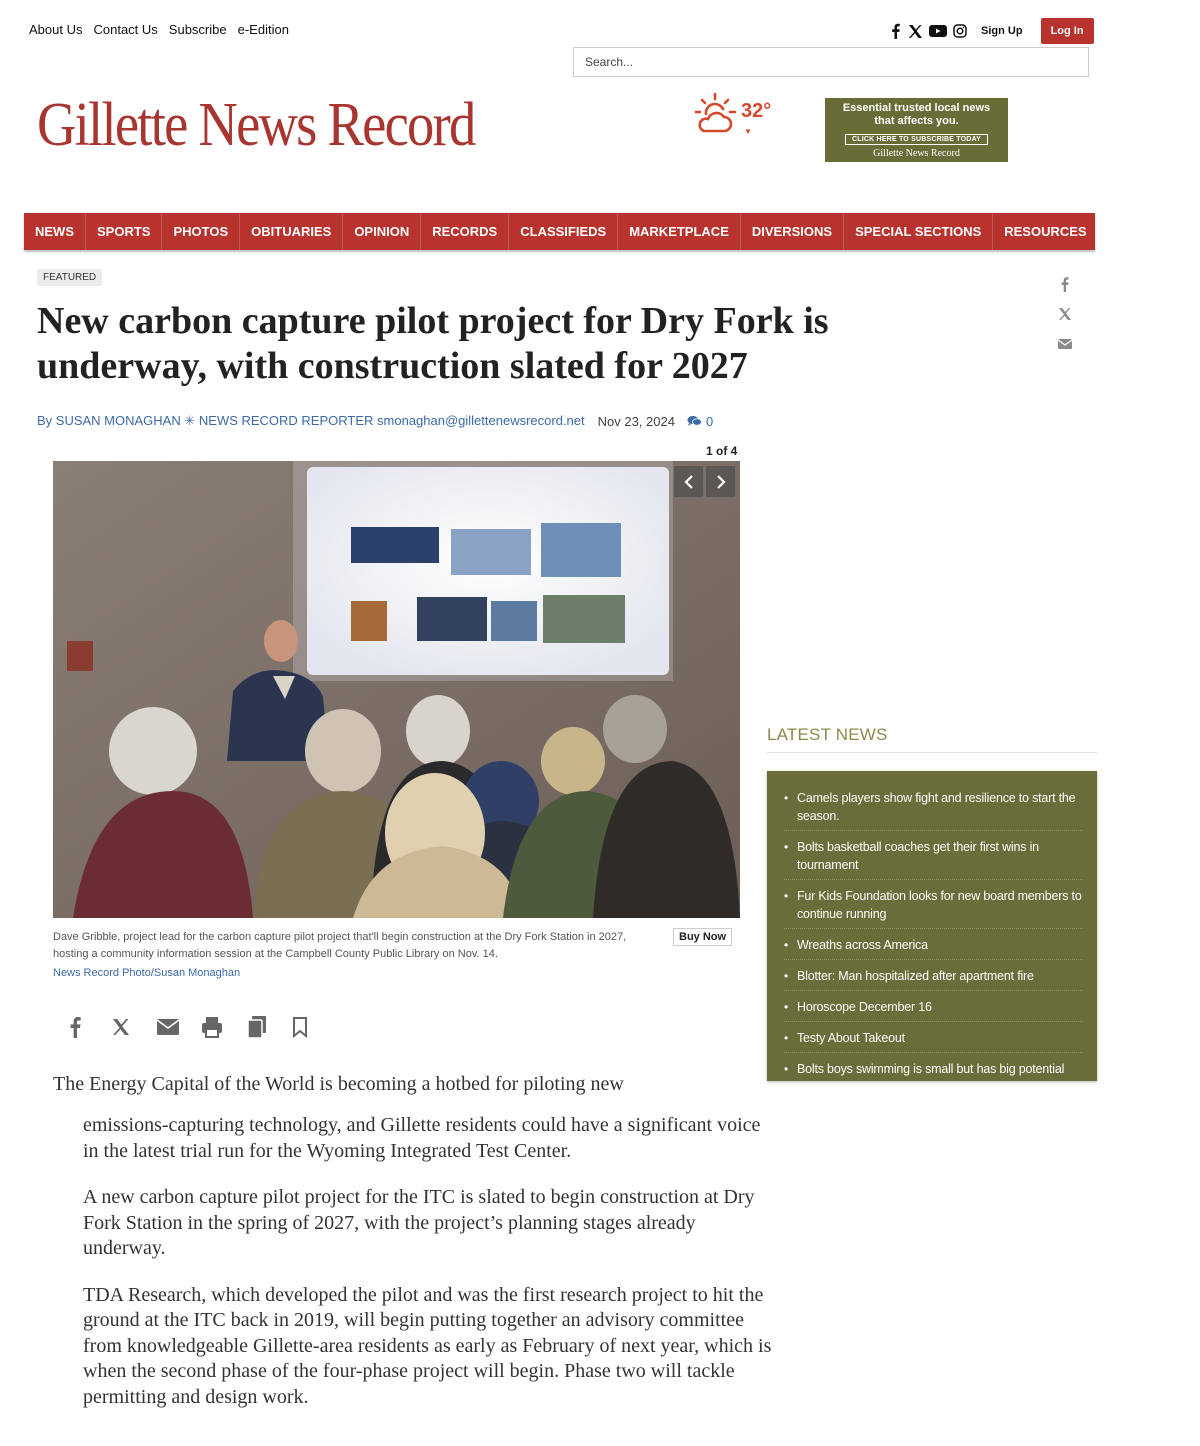  I want to click on share-rail, so click(1065, 314).